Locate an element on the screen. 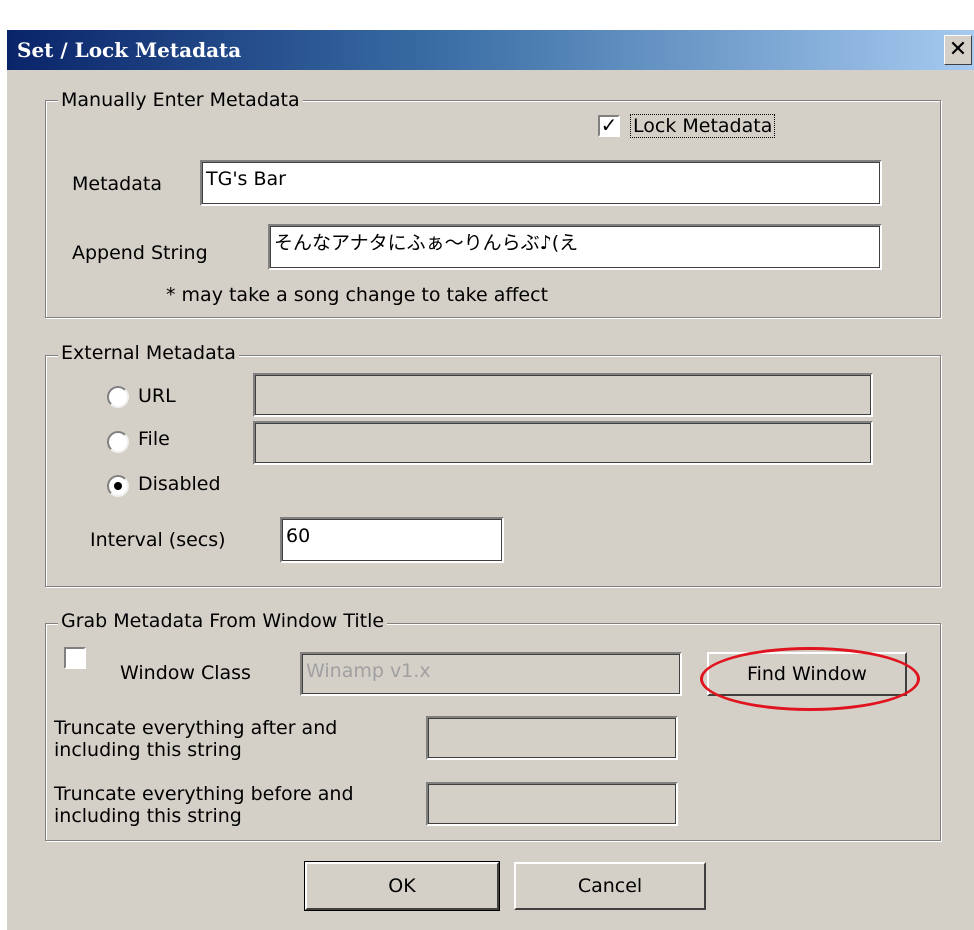 This screenshot has width=974, height=930. grab-enable-checkbox is located at coordinates (75, 658).